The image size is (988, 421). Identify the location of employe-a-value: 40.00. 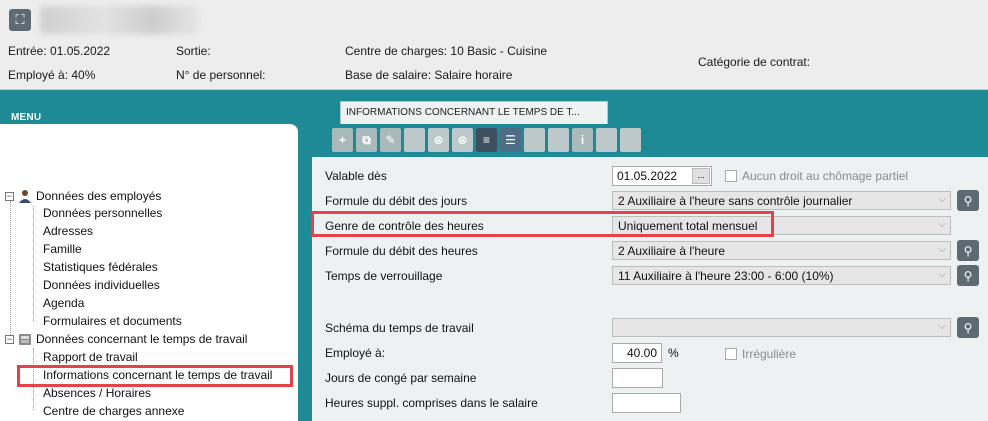
(641, 353).